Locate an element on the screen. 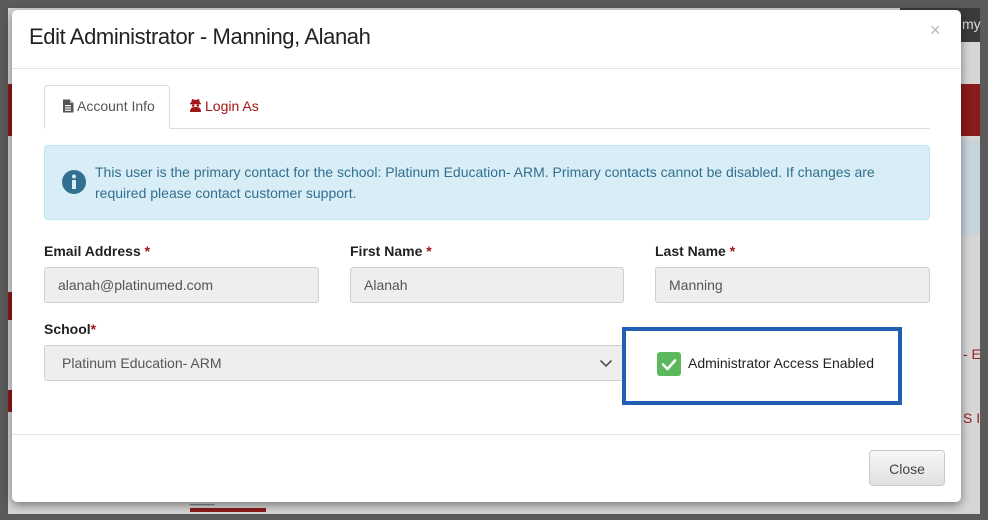 This screenshot has width=988, height=520. email-label: Email Address * is located at coordinates (97, 251).